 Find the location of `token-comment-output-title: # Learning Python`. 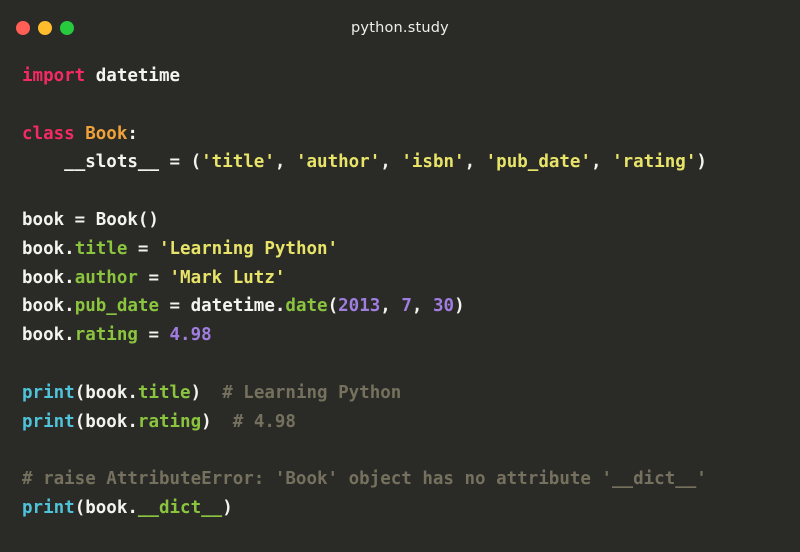

token-comment-output-title: # Learning Python is located at coordinates (312, 392).